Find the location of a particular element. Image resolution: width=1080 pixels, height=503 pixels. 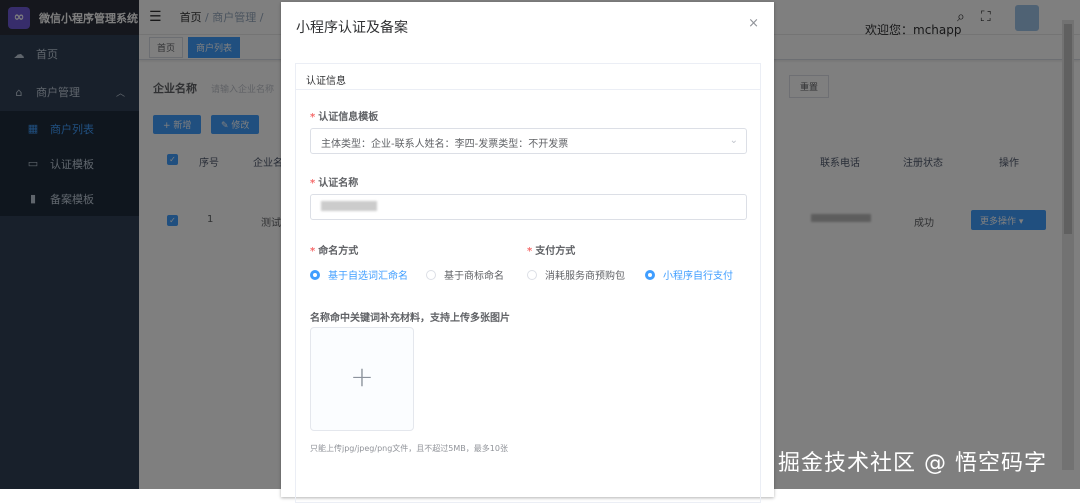

radio-pay-self: 小程序自行支付 is located at coordinates (689, 274).